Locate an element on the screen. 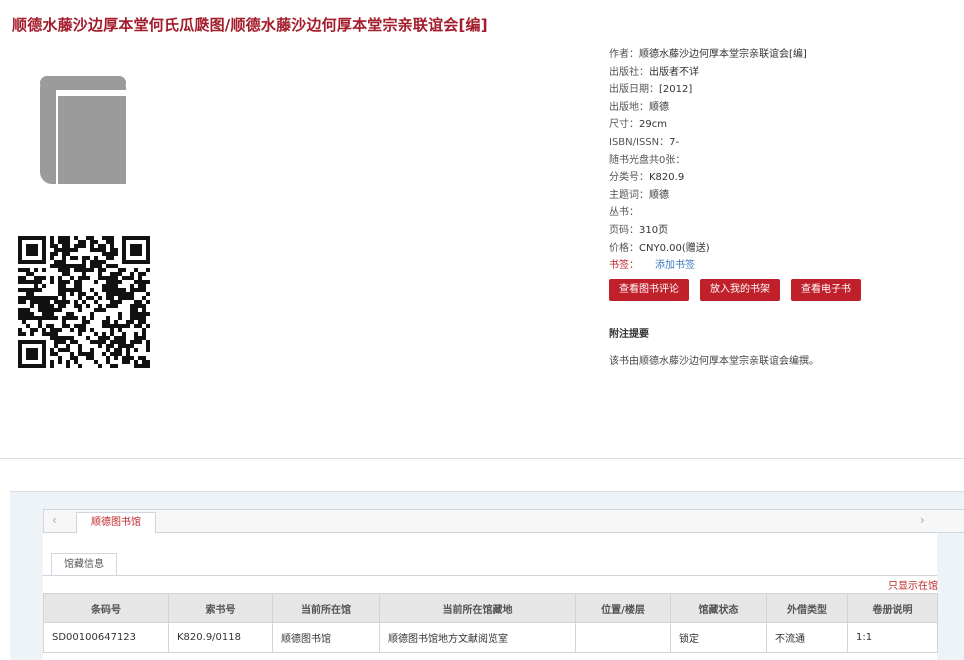  metadata-value: 29cm is located at coordinates (653, 125).